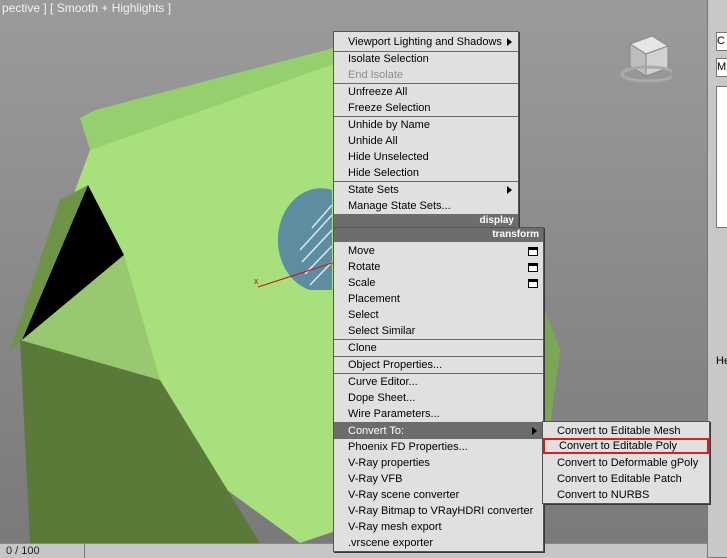 Image resolution: width=727 pixels, height=558 pixels. I want to click on quad-header-display: display, so click(426, 221).